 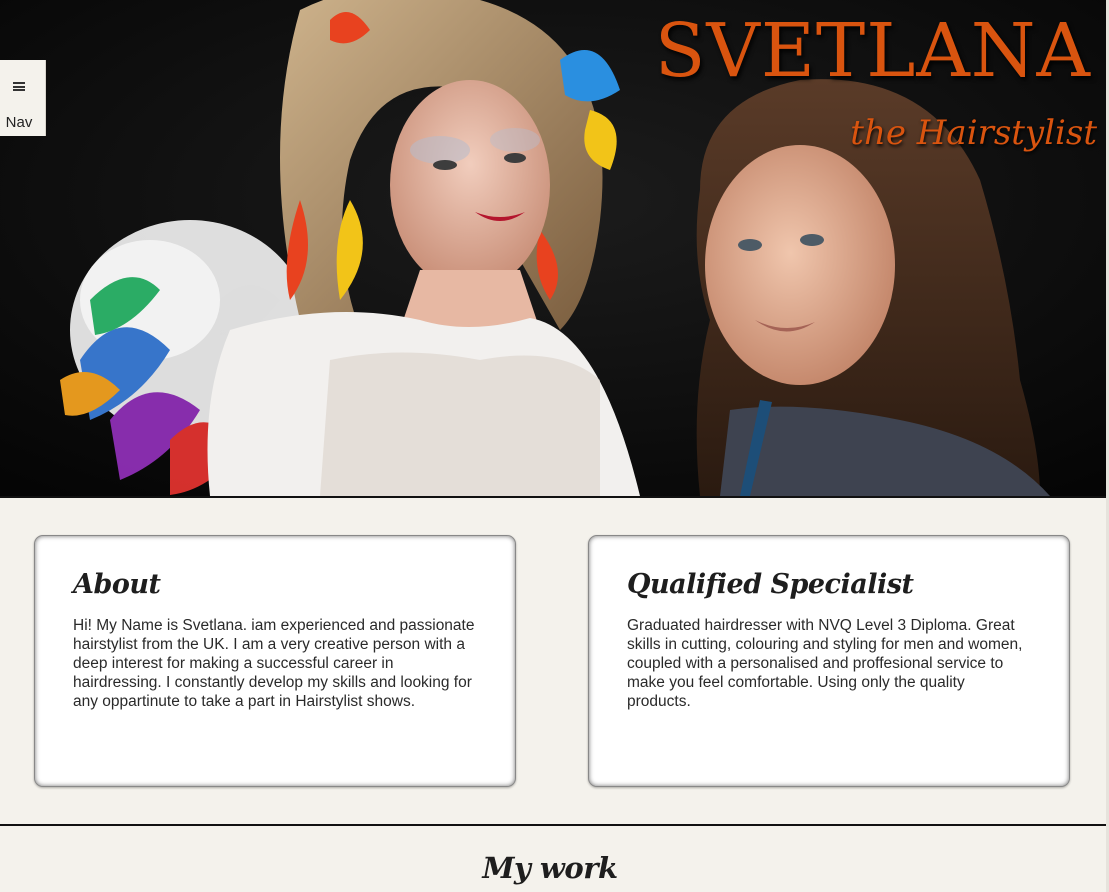 I want to click on site-title: SVETLANA, so click(x=872, y=51).